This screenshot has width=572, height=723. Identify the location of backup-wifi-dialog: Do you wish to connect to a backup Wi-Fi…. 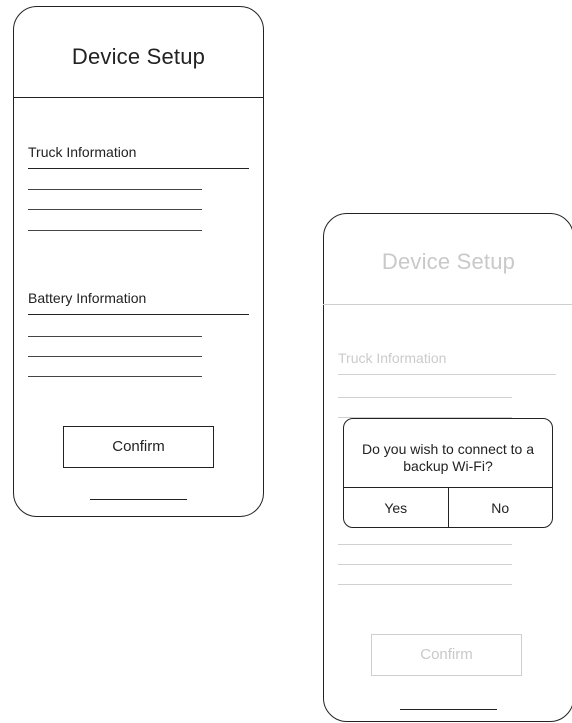
(448, 473).